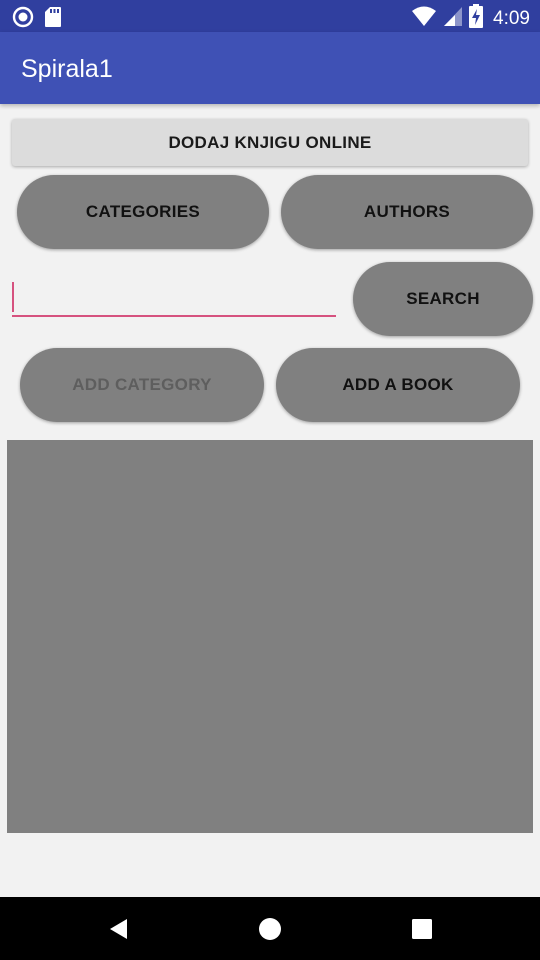  What do you see at coordinates (270, 142) in the screenshot?
I see `add-book-online-button: DODAJ KNJIGU ONLINE` at bounding box center [270, 142].